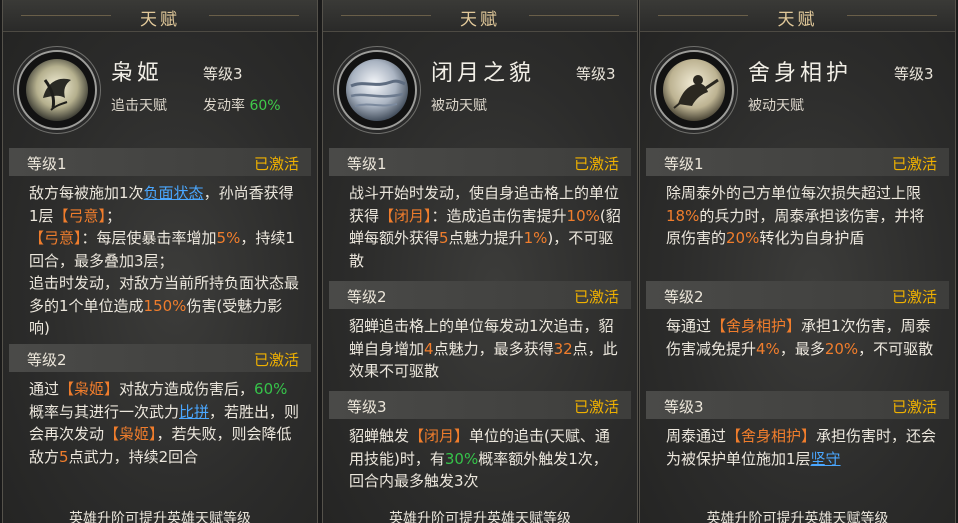 This screenshot has height=523, width=958. I want to click on description-text: ，不可驱散, so click(896, 348).